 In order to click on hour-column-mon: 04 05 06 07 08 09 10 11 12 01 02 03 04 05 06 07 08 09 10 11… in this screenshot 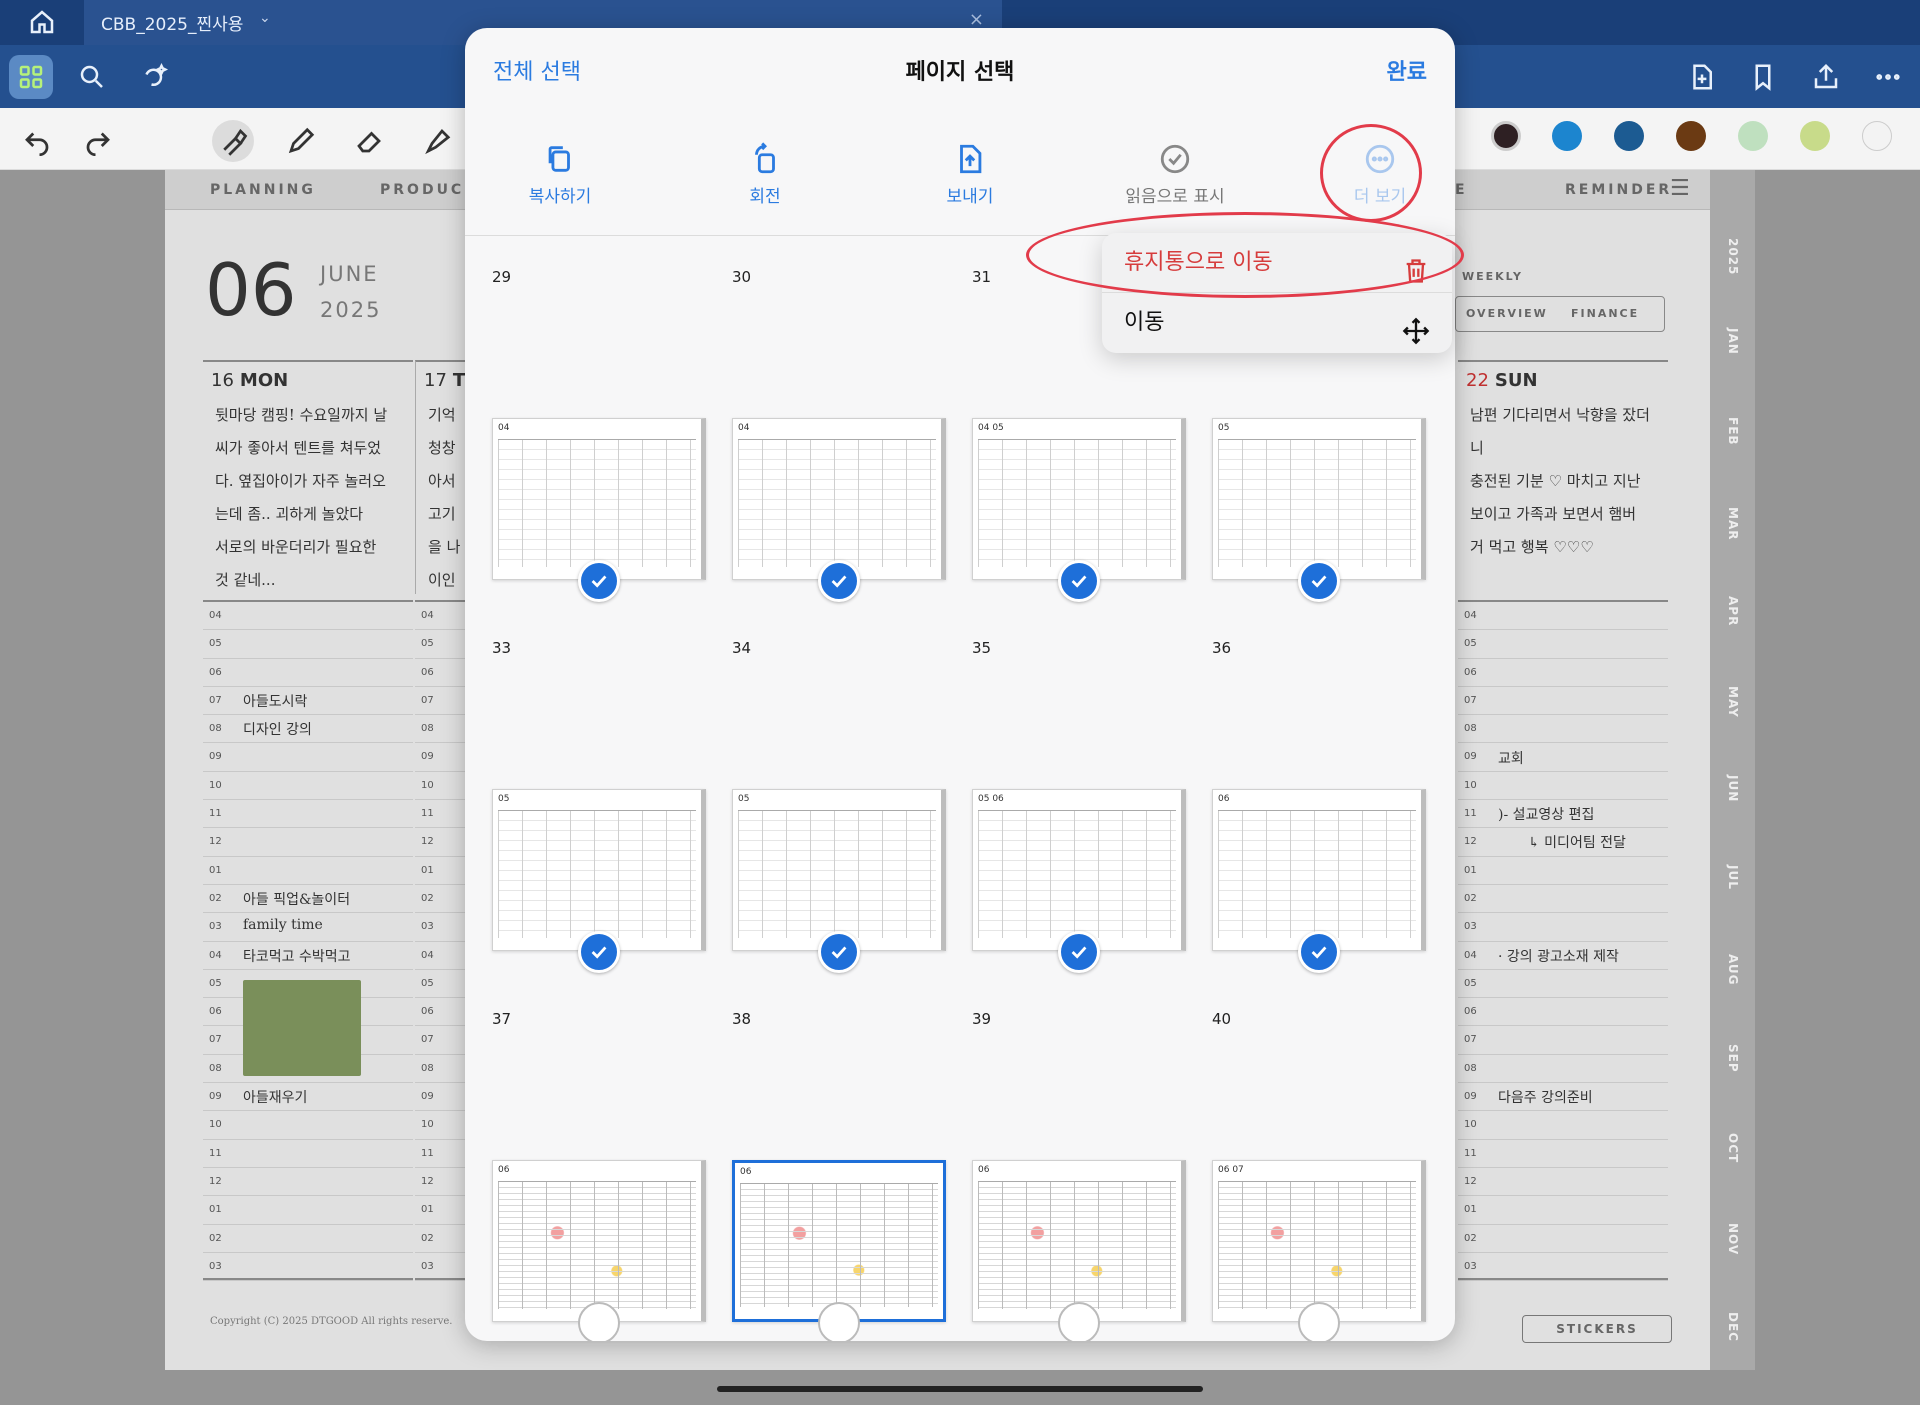, I will do `click(308, 941)`.